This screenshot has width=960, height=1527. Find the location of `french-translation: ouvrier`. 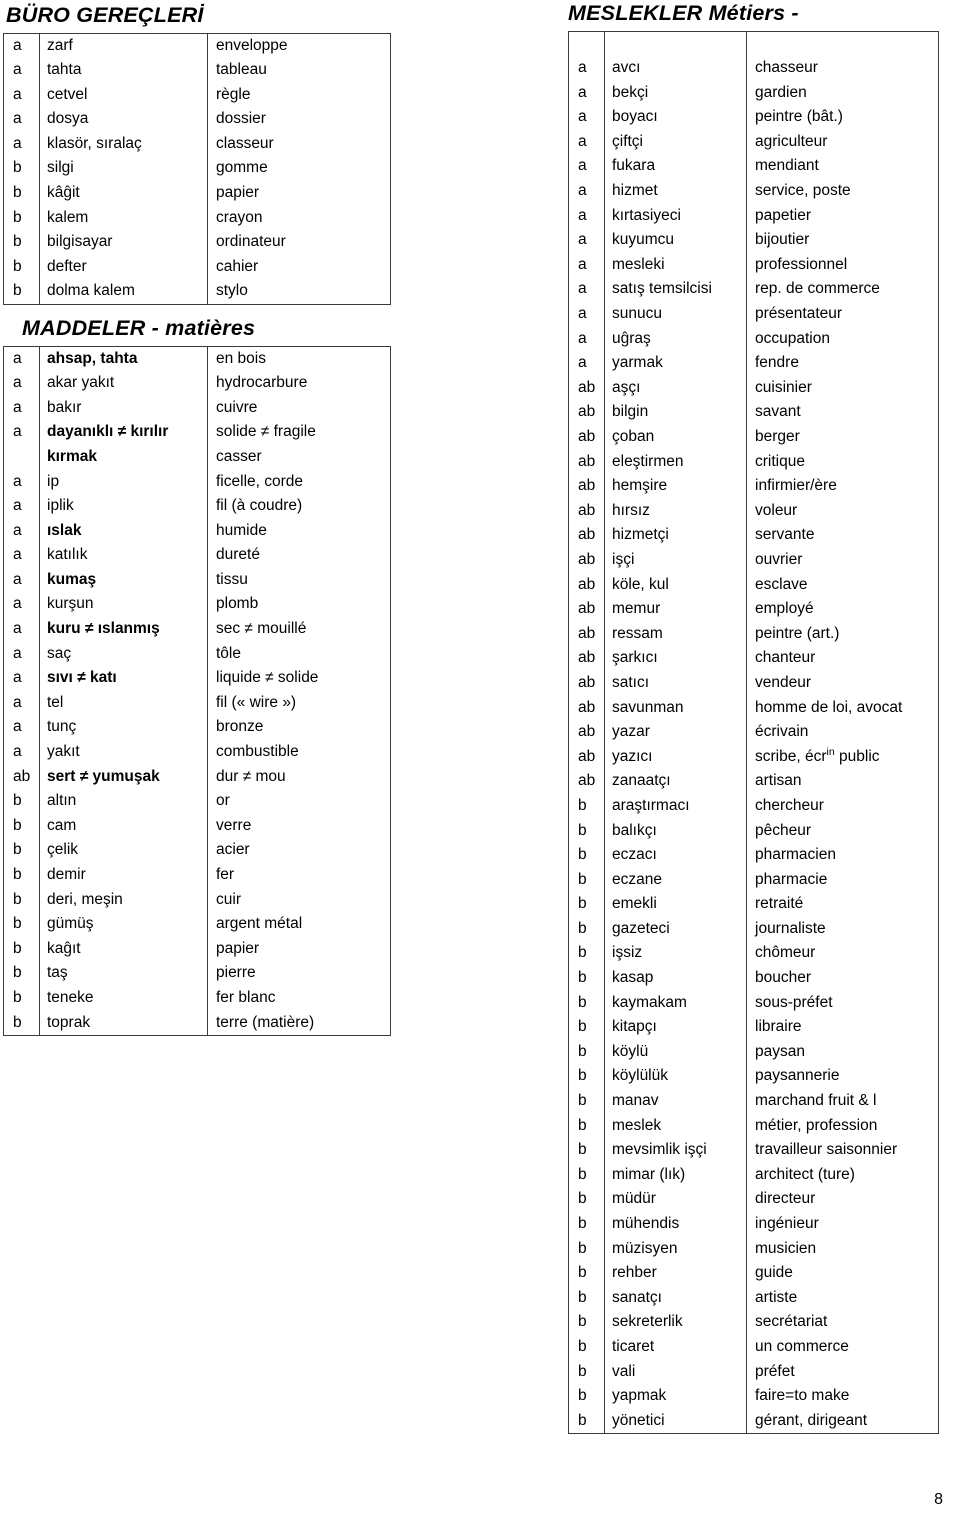

french-translation: ouvrier is located at coordinates (779, 559).